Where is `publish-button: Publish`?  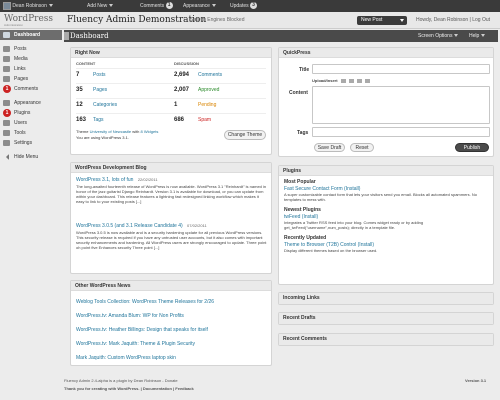
publish-button: Publish is located at coordinates (472, 147).